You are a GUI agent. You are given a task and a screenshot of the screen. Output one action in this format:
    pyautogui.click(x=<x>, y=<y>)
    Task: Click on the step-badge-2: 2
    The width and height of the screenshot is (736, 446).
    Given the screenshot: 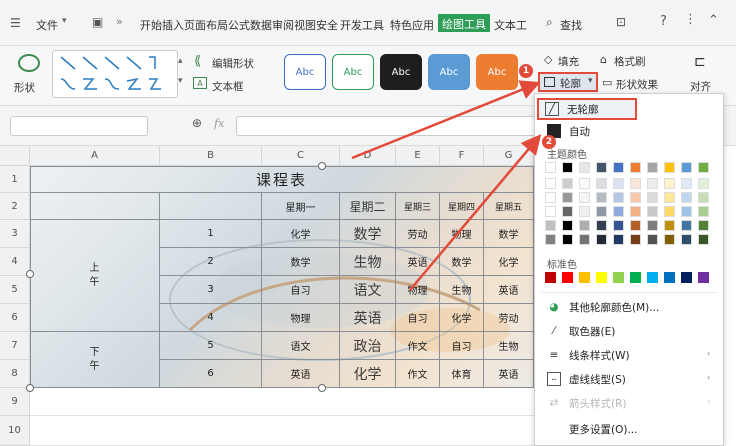 What is the action you would take?
    pyautogui.click(x=549, y=142)
    